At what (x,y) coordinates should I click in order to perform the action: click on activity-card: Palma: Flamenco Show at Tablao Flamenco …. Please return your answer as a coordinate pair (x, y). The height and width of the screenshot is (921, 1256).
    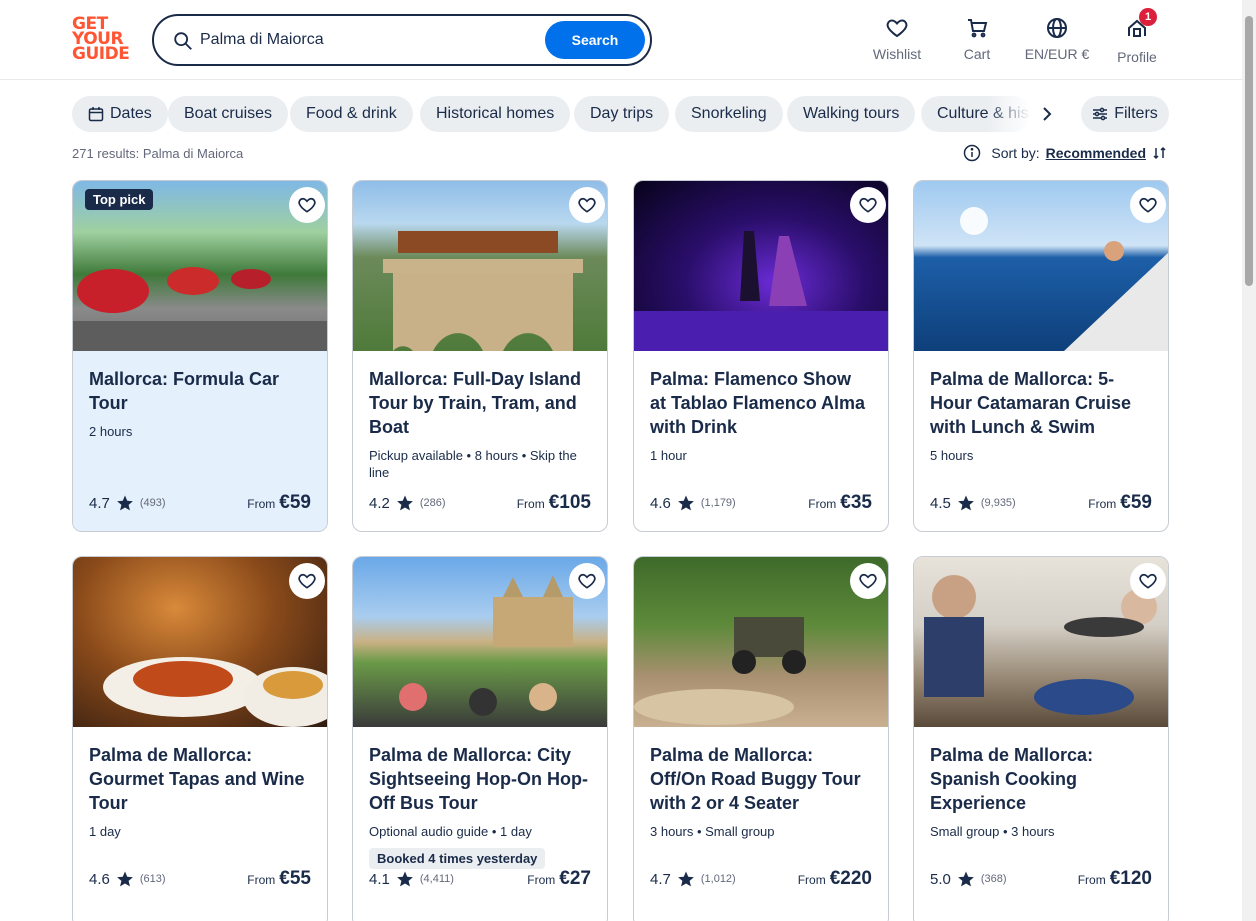
    Looking at the image, I should click on (761, 356).